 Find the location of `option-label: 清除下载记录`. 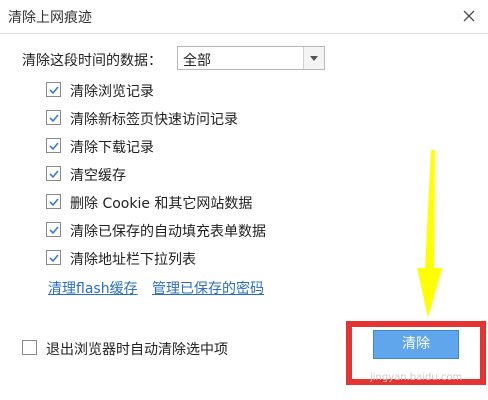

option-label: 清除下载记录 is located at coordinates (112, 148).